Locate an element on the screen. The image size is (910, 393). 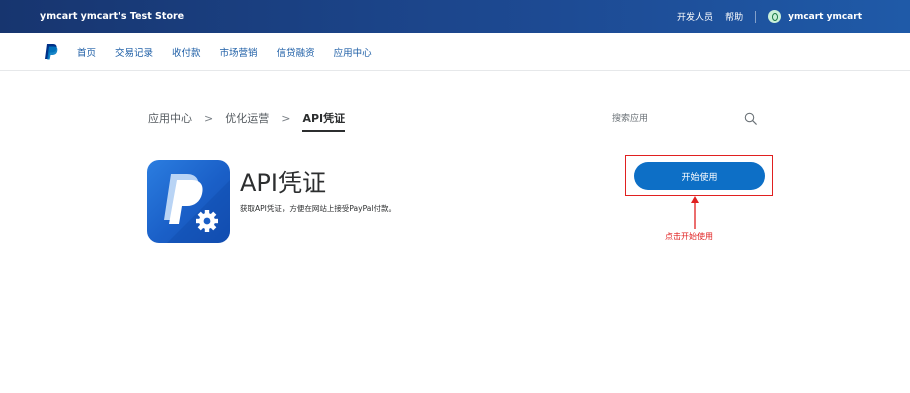
annotation-arrow-icon is located at coordinates (695, 212).